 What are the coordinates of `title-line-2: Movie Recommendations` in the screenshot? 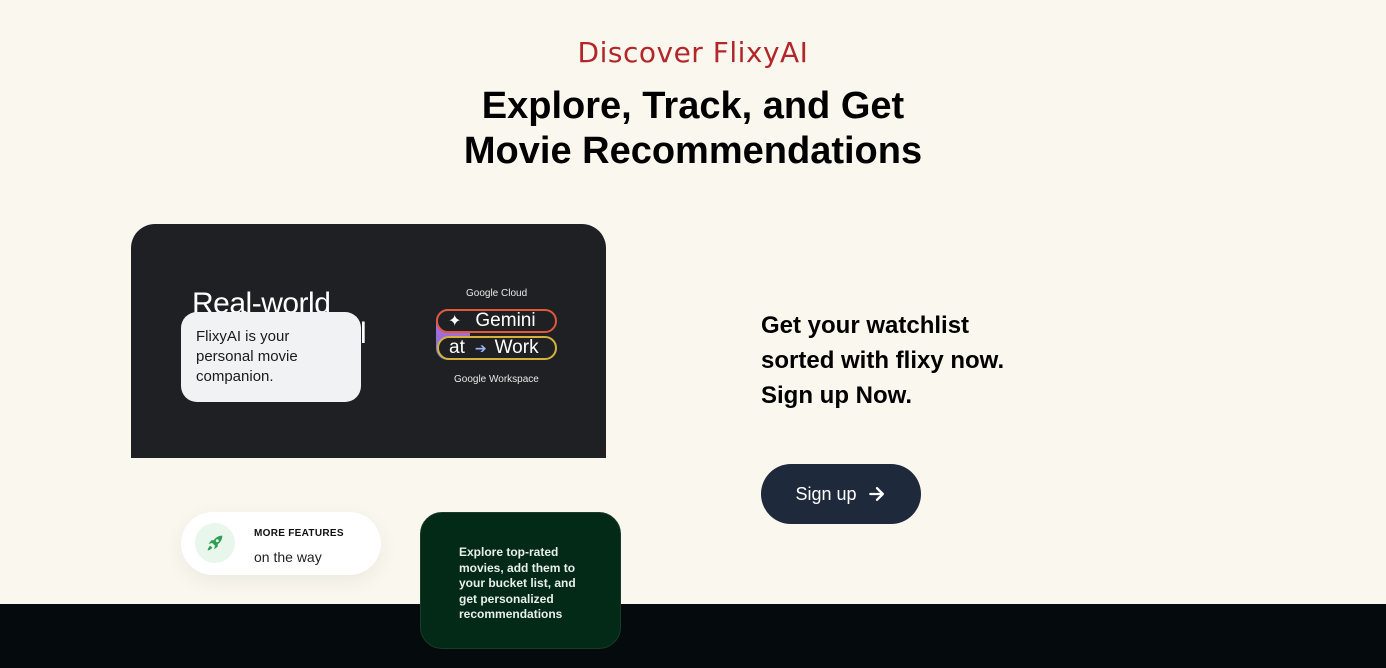 It's located at (693, 151).